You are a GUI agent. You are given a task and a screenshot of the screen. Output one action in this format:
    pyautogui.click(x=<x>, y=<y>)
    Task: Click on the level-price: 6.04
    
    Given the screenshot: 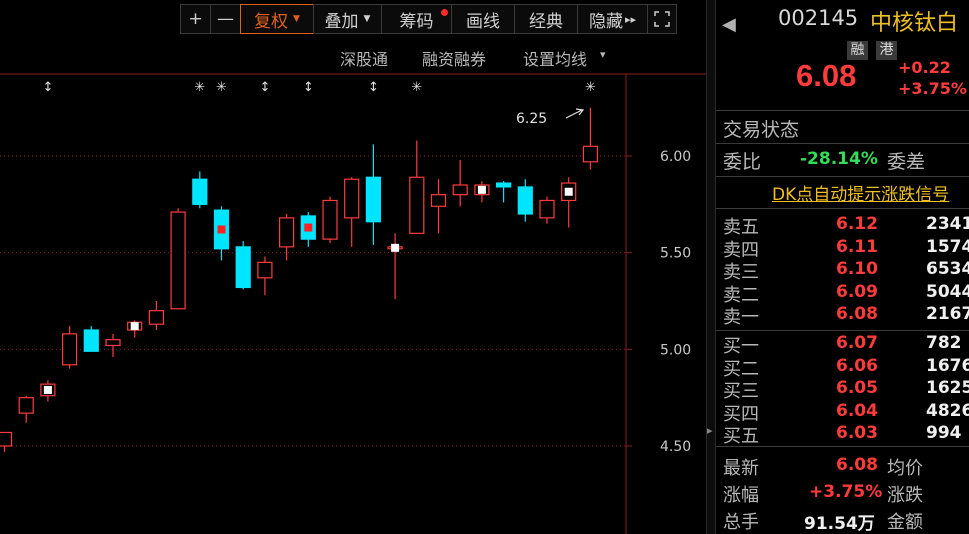 What is the action you would take?
    pyautogui.click(x=857, y=410)
    